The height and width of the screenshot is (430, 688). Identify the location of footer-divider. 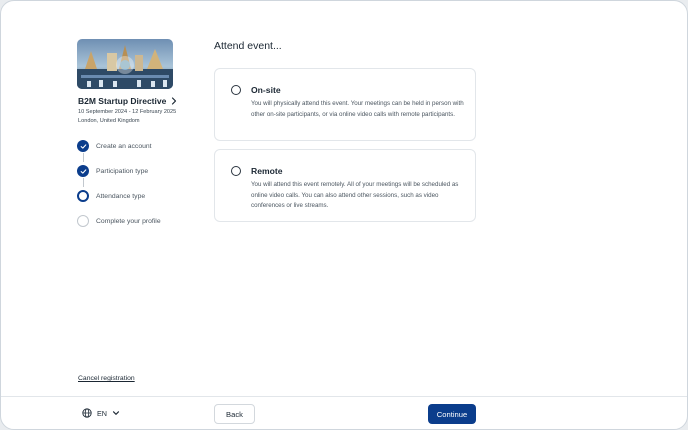
(344, 396).